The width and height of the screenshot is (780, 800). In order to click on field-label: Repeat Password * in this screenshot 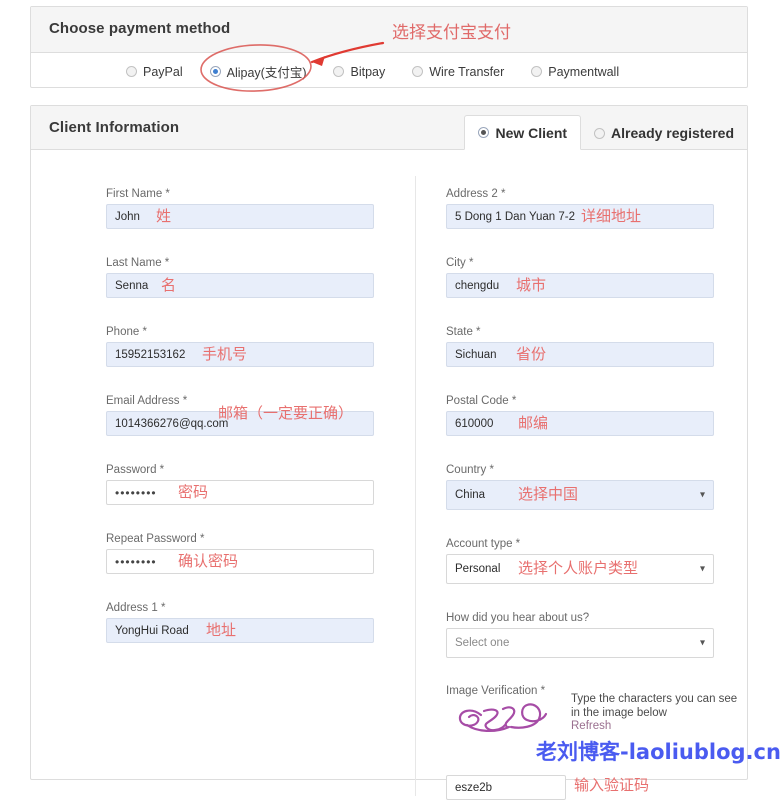, I will do `click(155, 539)`.